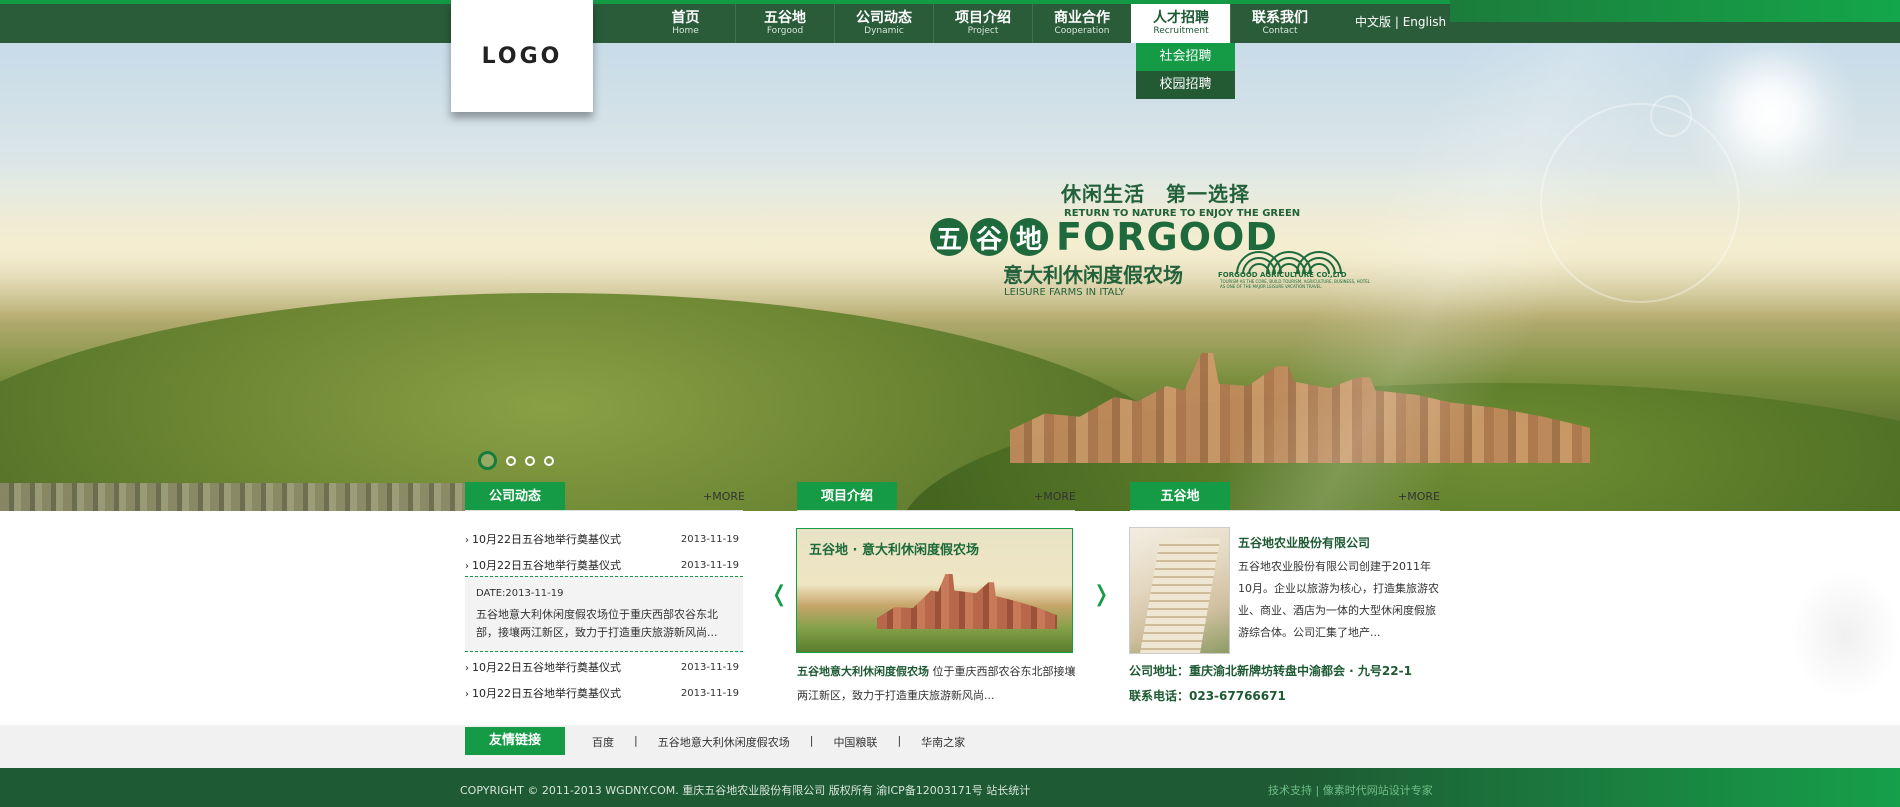 The height and width of the screenshot is (807, 1900). Describe the element at coordinates (603, 742) in the screenshot. I see `link-item: 百度` at that location.